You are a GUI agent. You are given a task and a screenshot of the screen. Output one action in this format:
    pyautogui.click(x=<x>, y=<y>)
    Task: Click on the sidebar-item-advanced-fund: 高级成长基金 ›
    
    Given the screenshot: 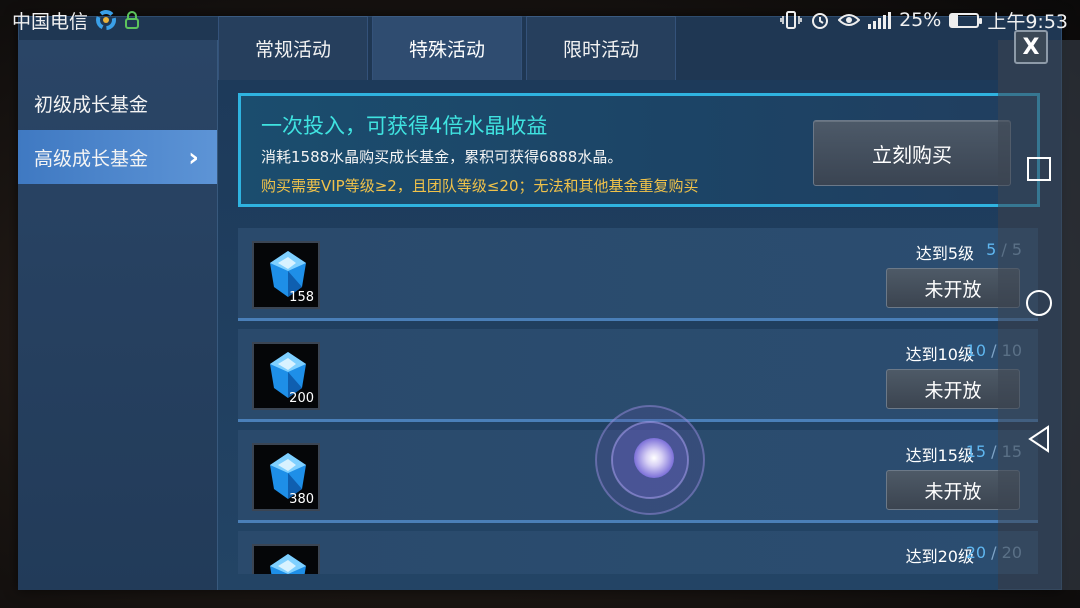 What is the action you would take?
    pyautogui.click(x=117, y=157)
    